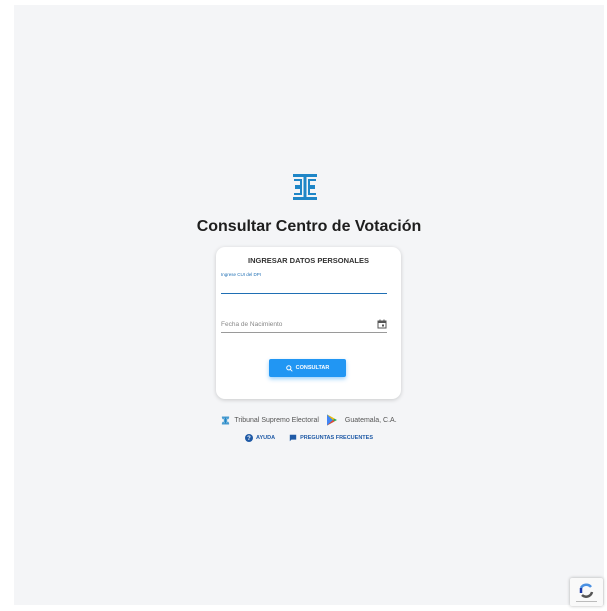 The height and width of the screenshot is (611, 607). Describe the element at coordinates (308, 260) in the screenshot. I see `form-heading: INGRESAR DATOS PERSONALES` at that location.